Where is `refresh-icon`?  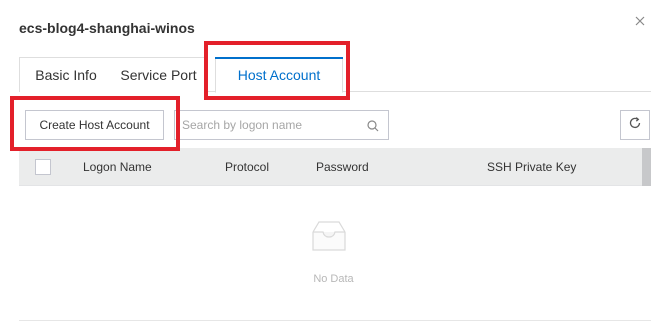 refresh-icon is located at coordinates (635, 125).